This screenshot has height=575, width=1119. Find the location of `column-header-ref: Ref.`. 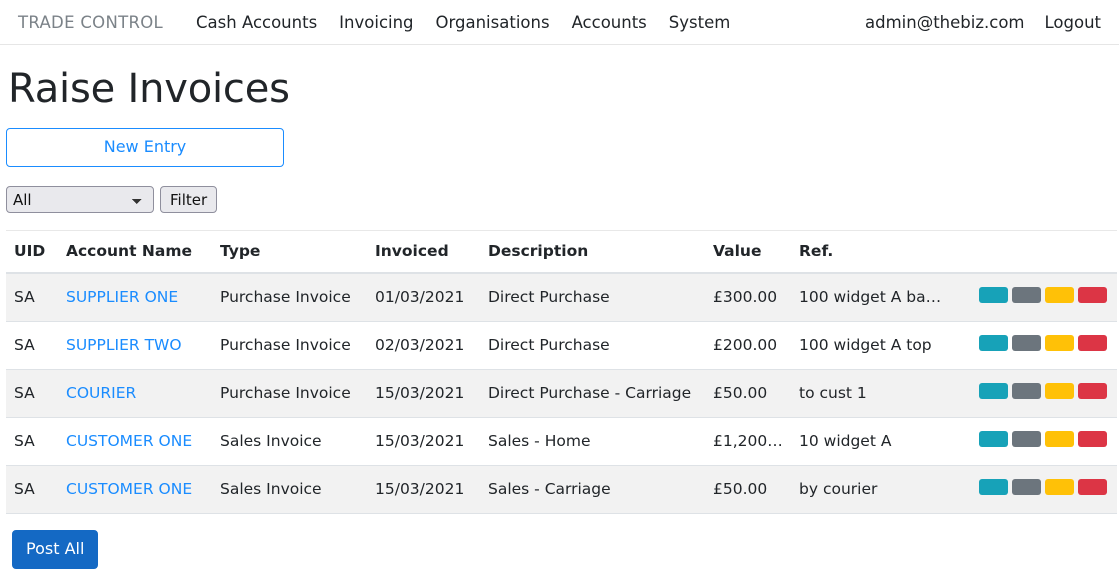

column-header-ref: Ref. is located at coordinates (871, 252).